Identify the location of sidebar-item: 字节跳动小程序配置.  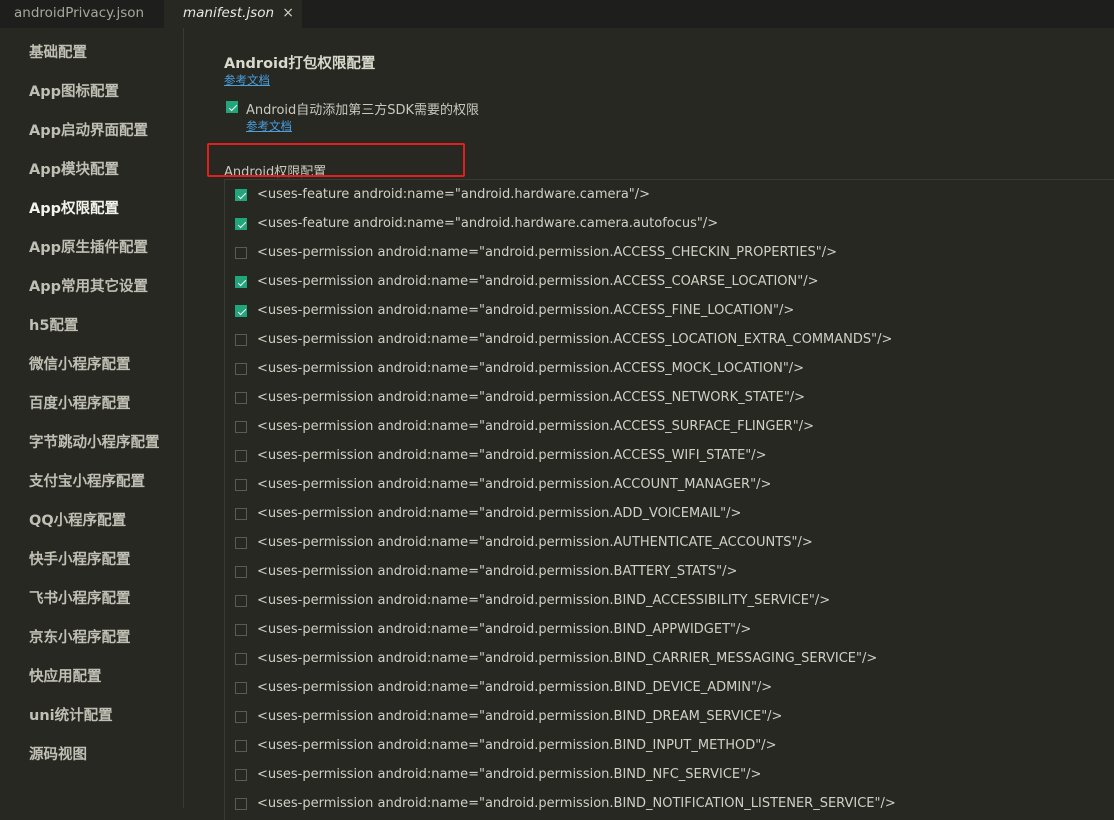
(94, 441).